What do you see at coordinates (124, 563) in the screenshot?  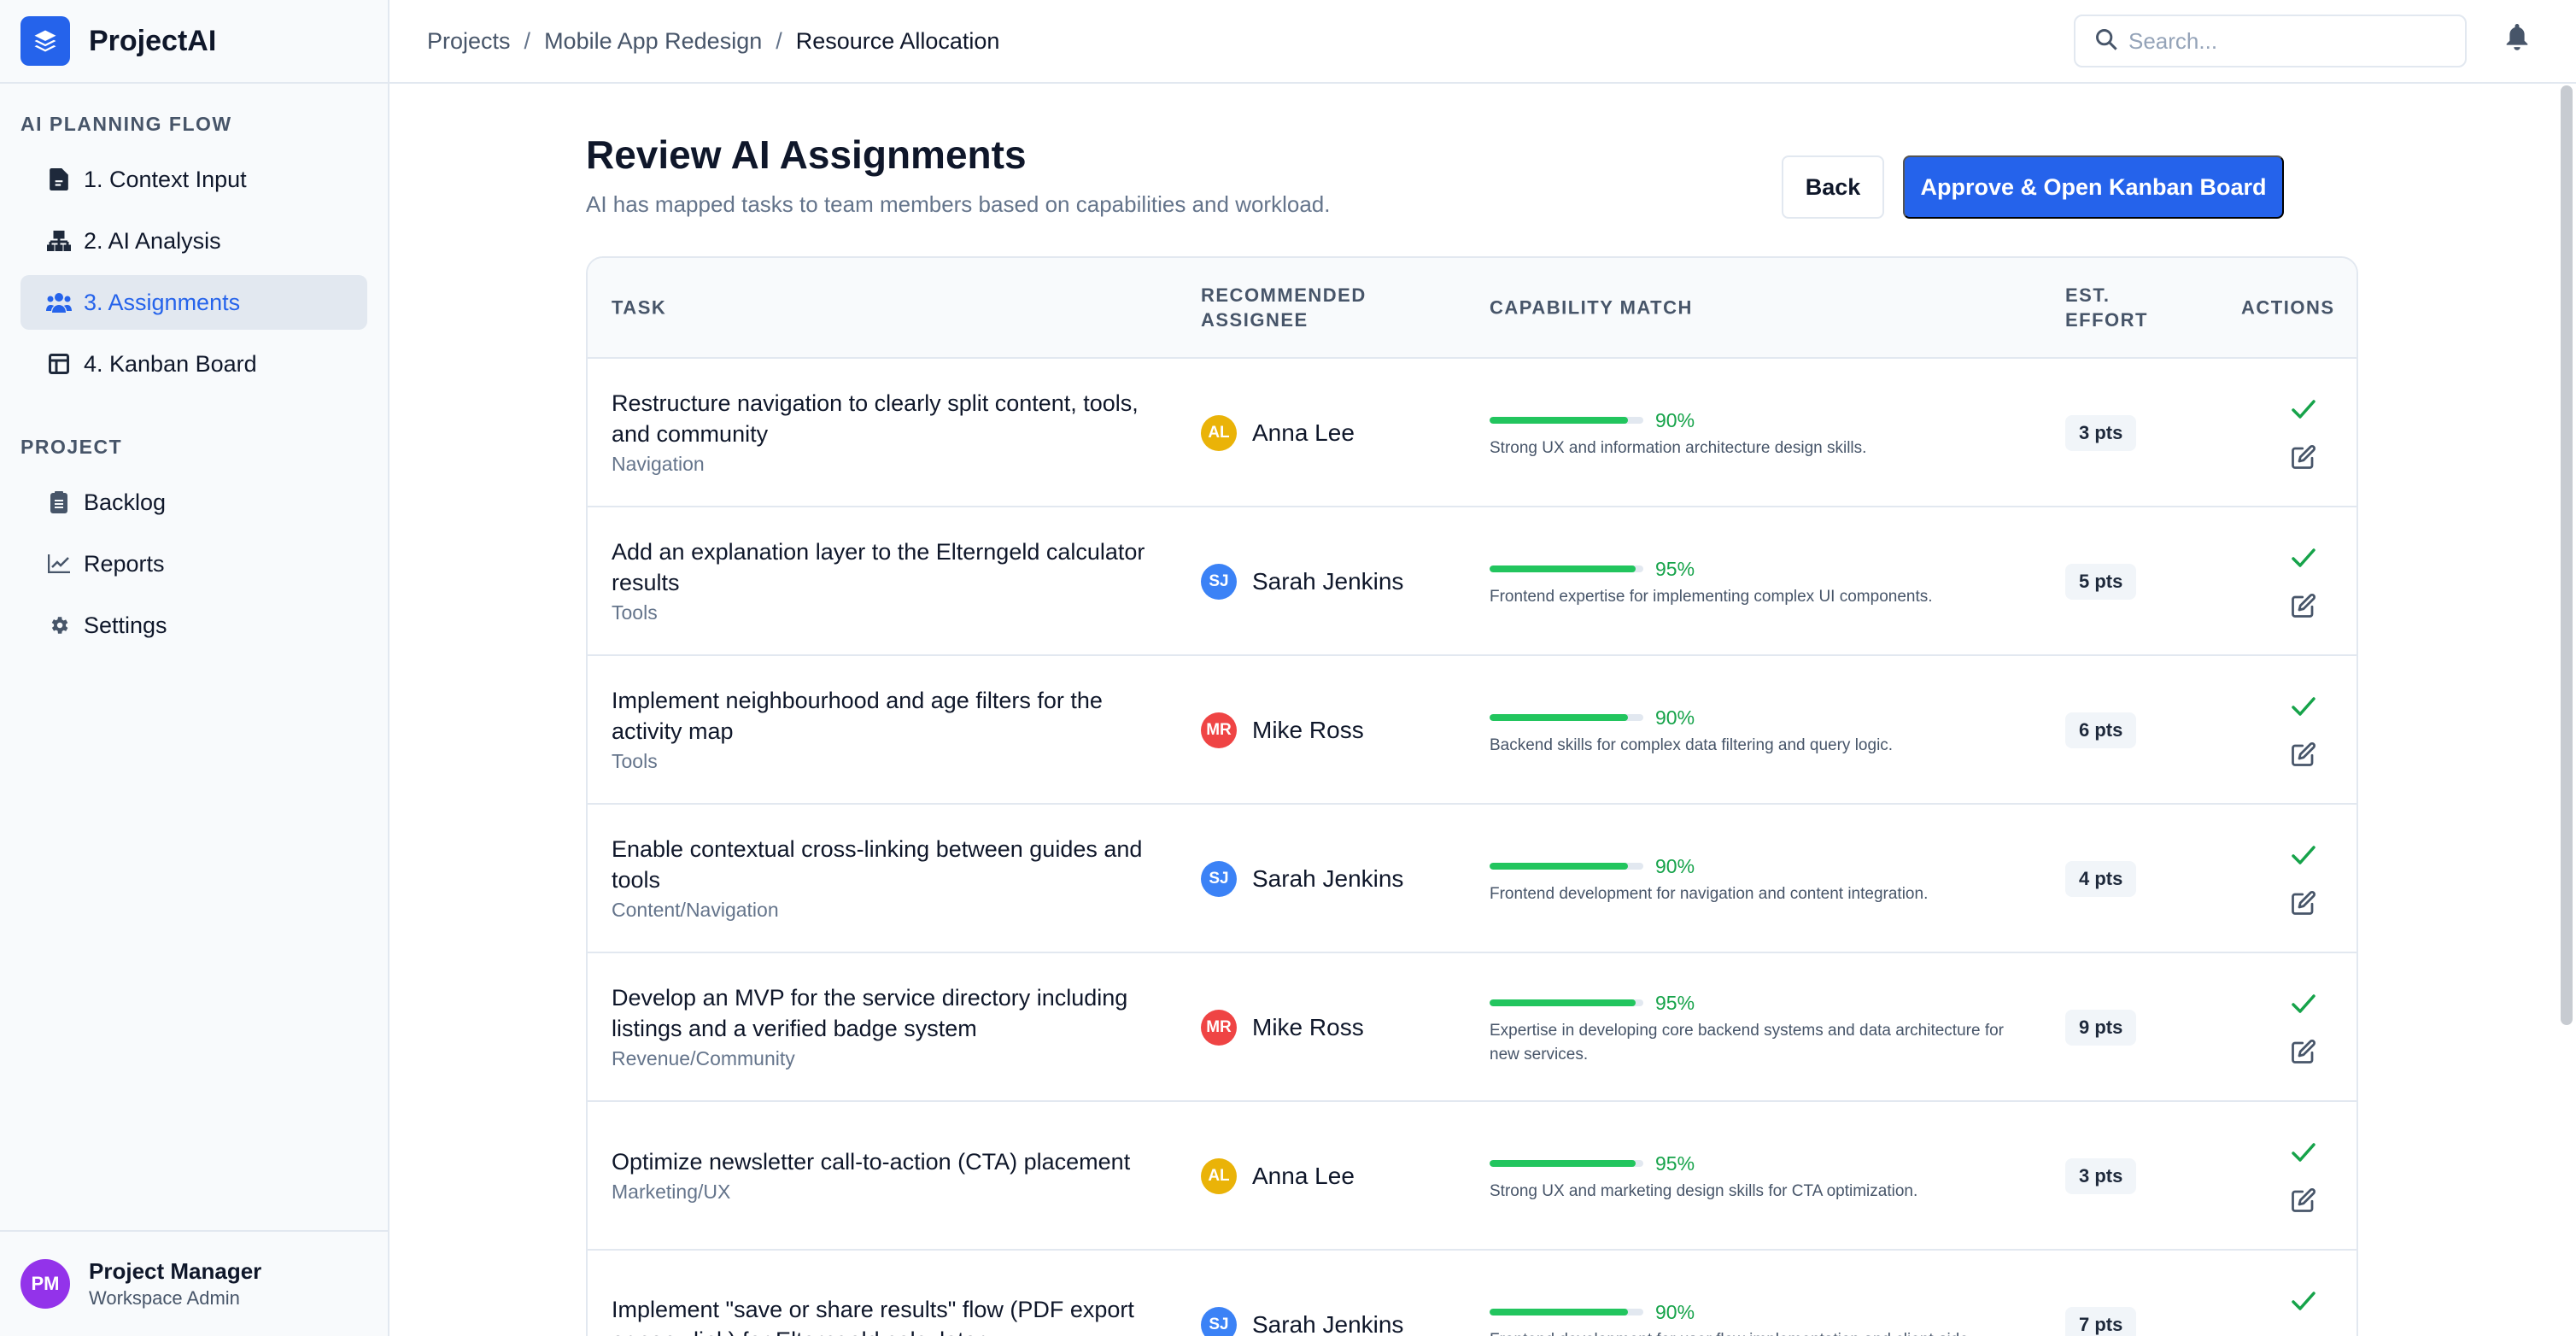 I see `sidebar-item-label: Reports` at bounding box center [124, 563].